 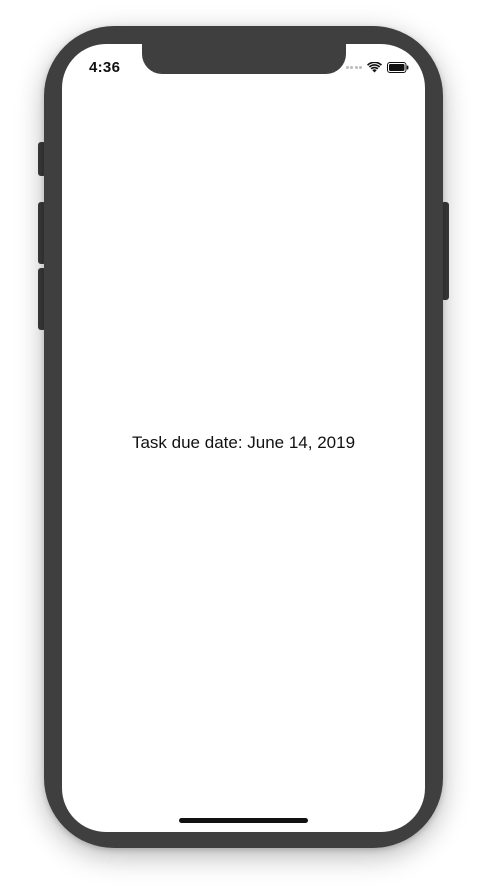 What do you see at coordinates (105, 67) in the screenshot?
I see `status-time: 4:36` at bounding box center [105, 67].